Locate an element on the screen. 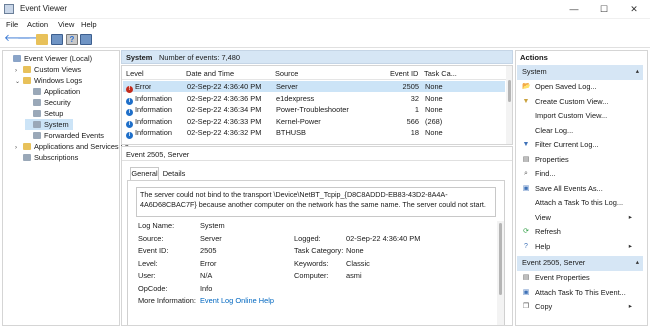 This screenshot has width=650, height=328. action-item: ⟳ Refresh is located at coordinates (579, 232).